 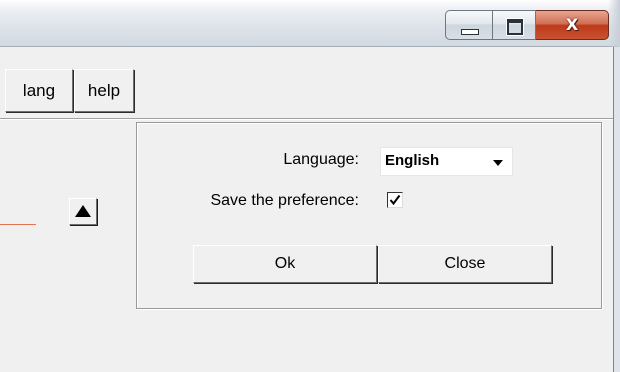 What do you see at coordinates (498, 163) in the screenshot?
I see `dropdown-arrow-icon` at bounding box center [498, 163].